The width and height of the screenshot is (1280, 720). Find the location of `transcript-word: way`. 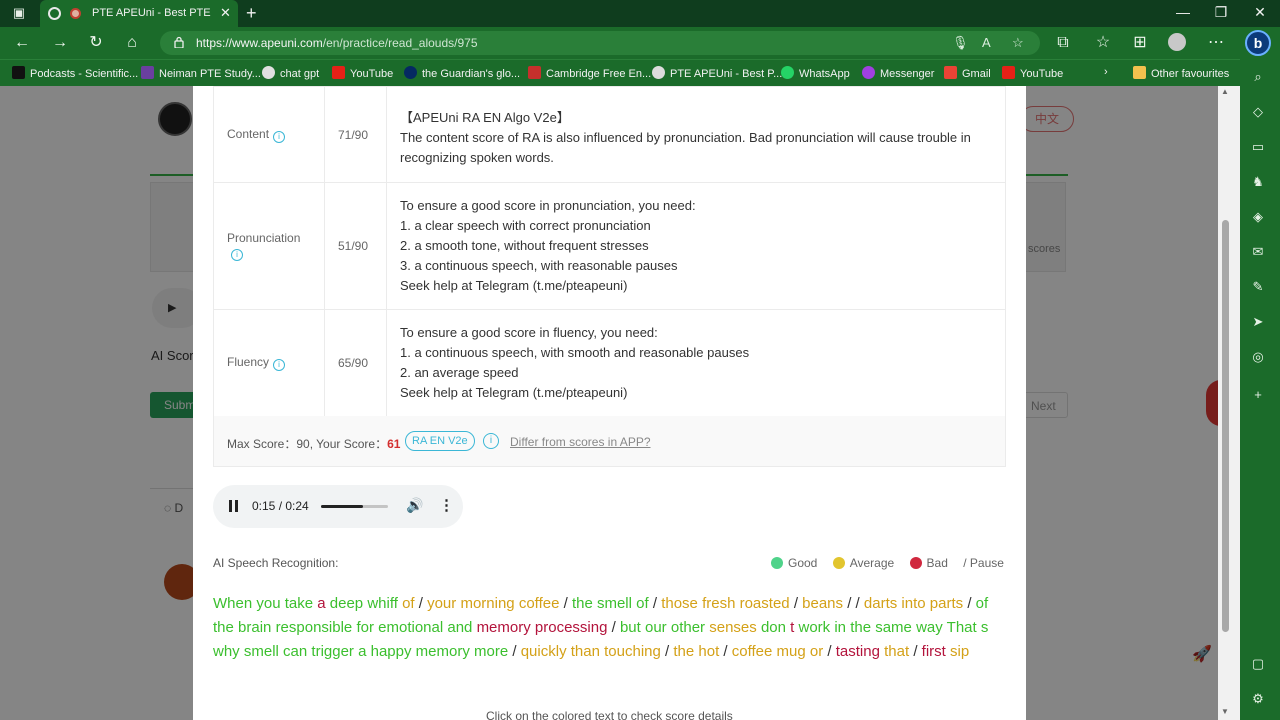

transcript-word: way is located at coordinates (929, 627).